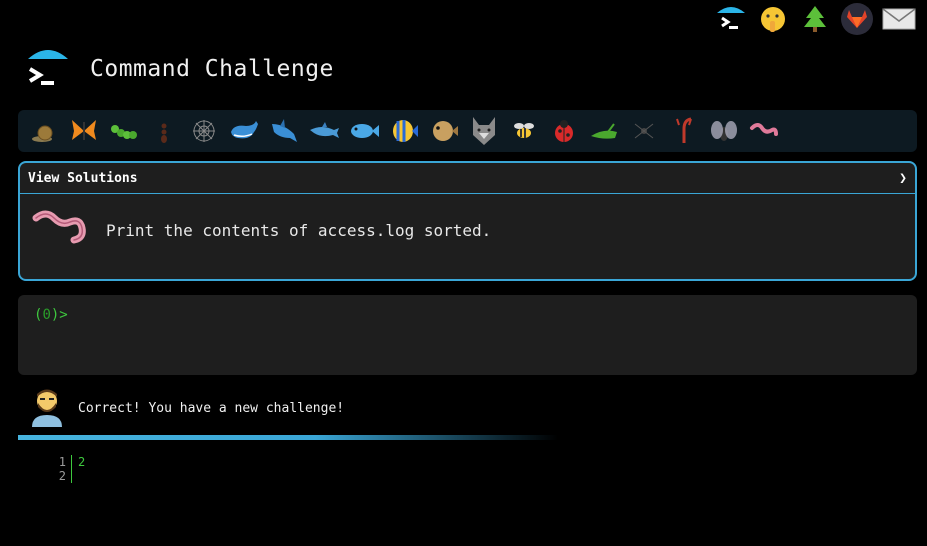  Describe the element at coordinates (364, 131) in the screenshot. I see `fish-icon` at that location.